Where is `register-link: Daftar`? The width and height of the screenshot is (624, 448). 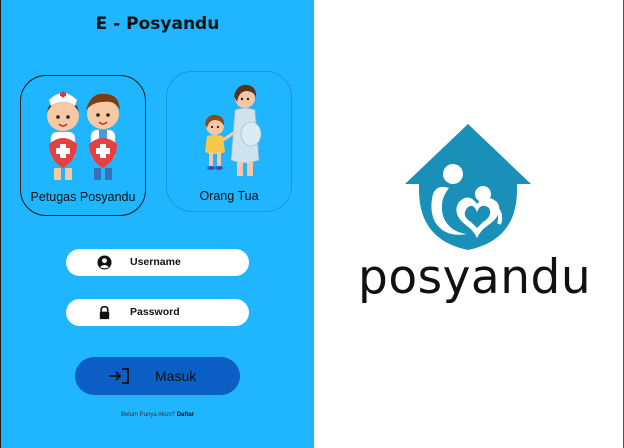 register-link: Daftar is located at coordinates (185, 415).